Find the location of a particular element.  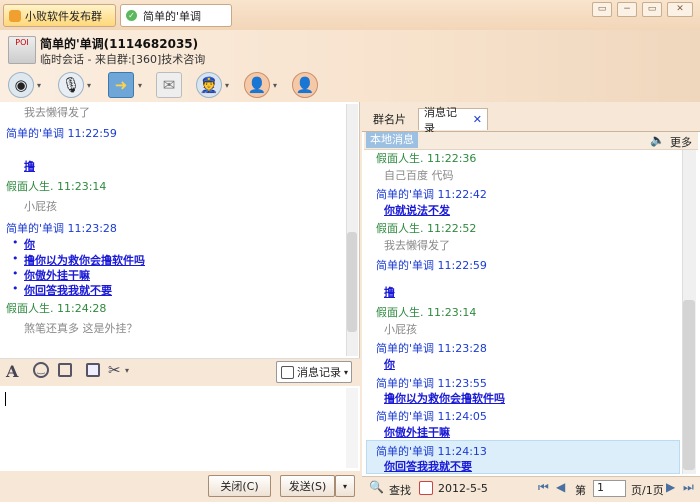

edit-icon is located at coordinates (65, 370).